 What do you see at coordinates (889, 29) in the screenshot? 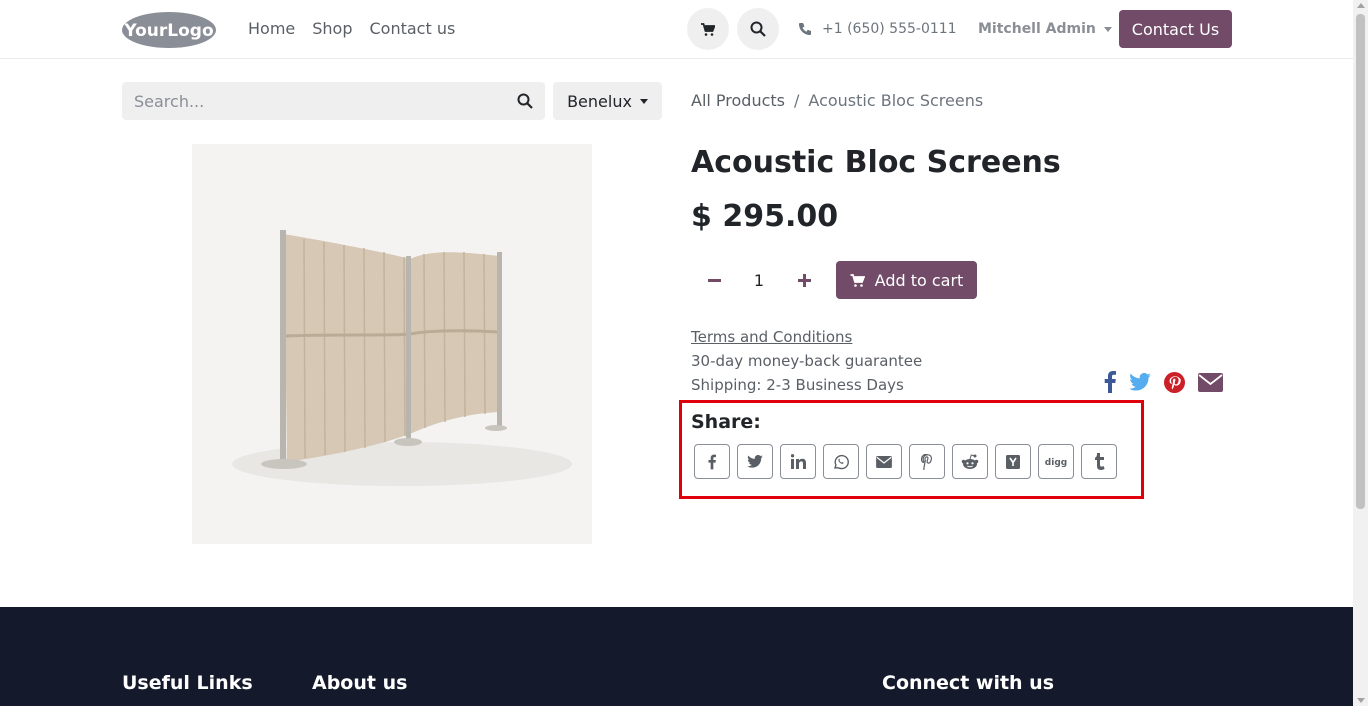
I see `phone-number: +1 (650) 555-0111` at bounding box center [889, 29].